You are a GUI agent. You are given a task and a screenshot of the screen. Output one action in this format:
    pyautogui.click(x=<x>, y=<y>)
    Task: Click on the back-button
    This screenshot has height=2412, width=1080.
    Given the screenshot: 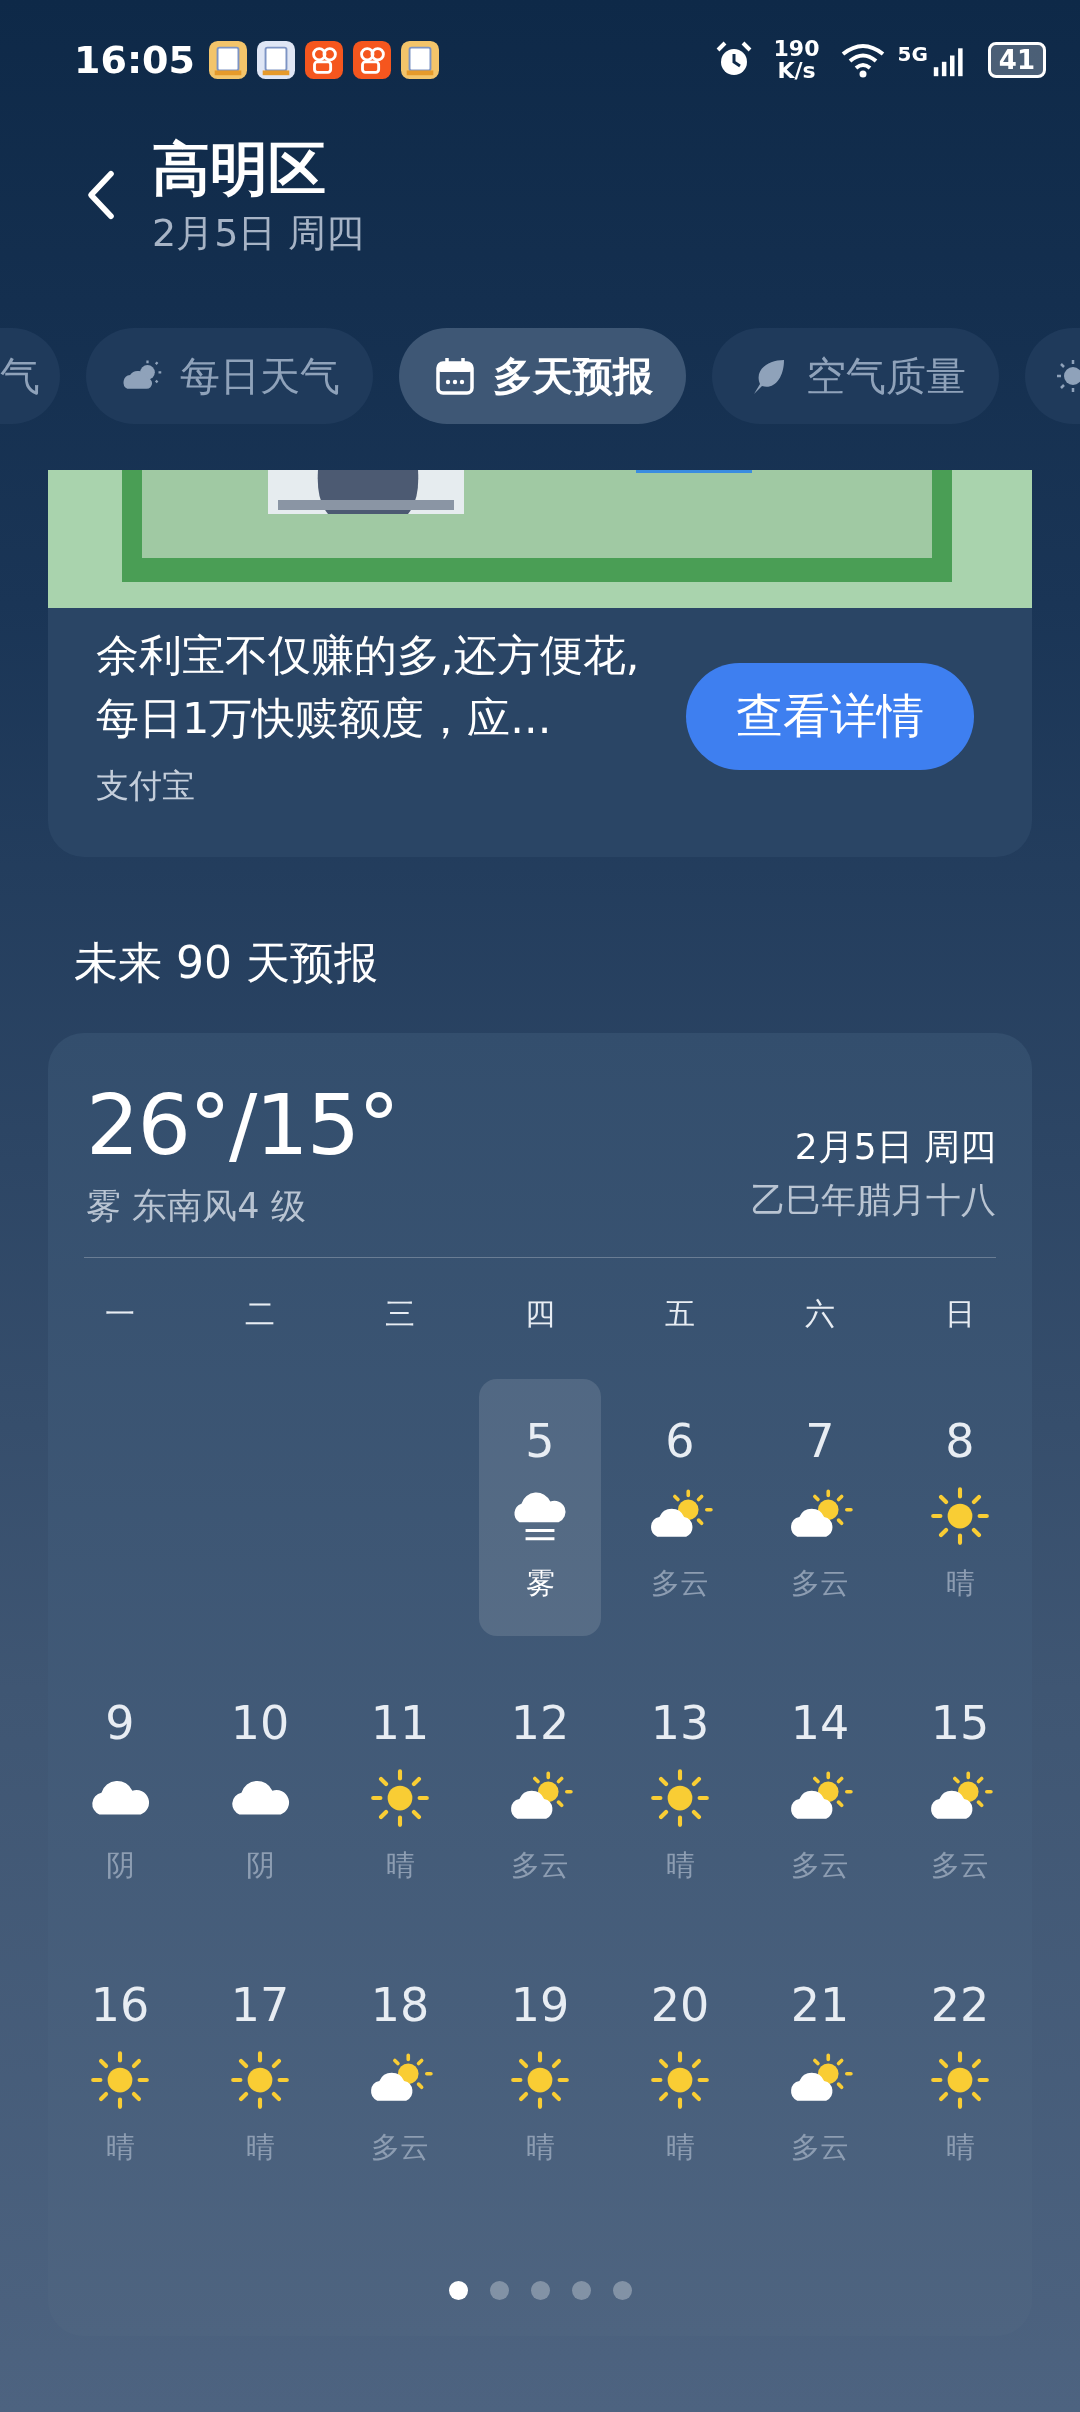 What is the action you would take?
    pyautogui.click(x=101, y=195)
    